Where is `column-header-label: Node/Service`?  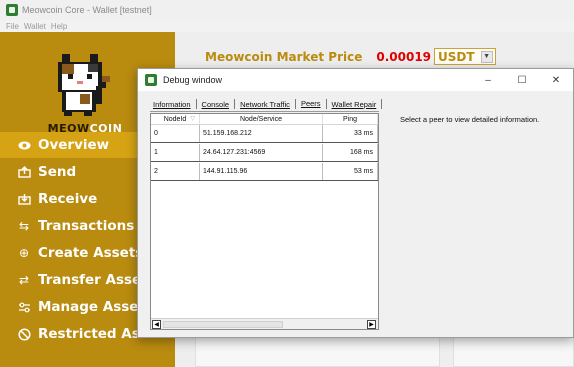
column-header-label: Node/Service is located at coordinates (261, 119).